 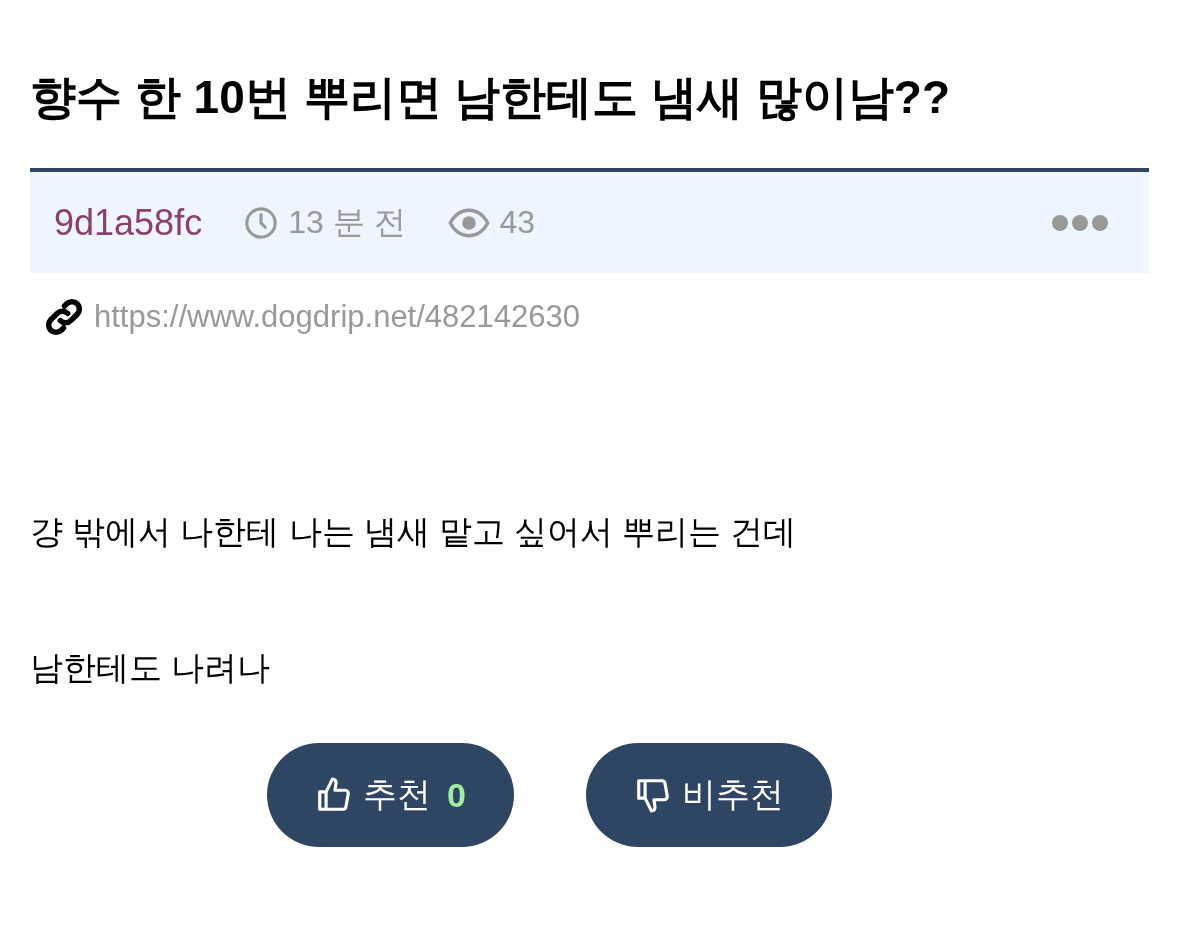 What do you see at coordinates (468, 222) in the screenshot?
I see `eye-icon` at bounding box center [468, 222].